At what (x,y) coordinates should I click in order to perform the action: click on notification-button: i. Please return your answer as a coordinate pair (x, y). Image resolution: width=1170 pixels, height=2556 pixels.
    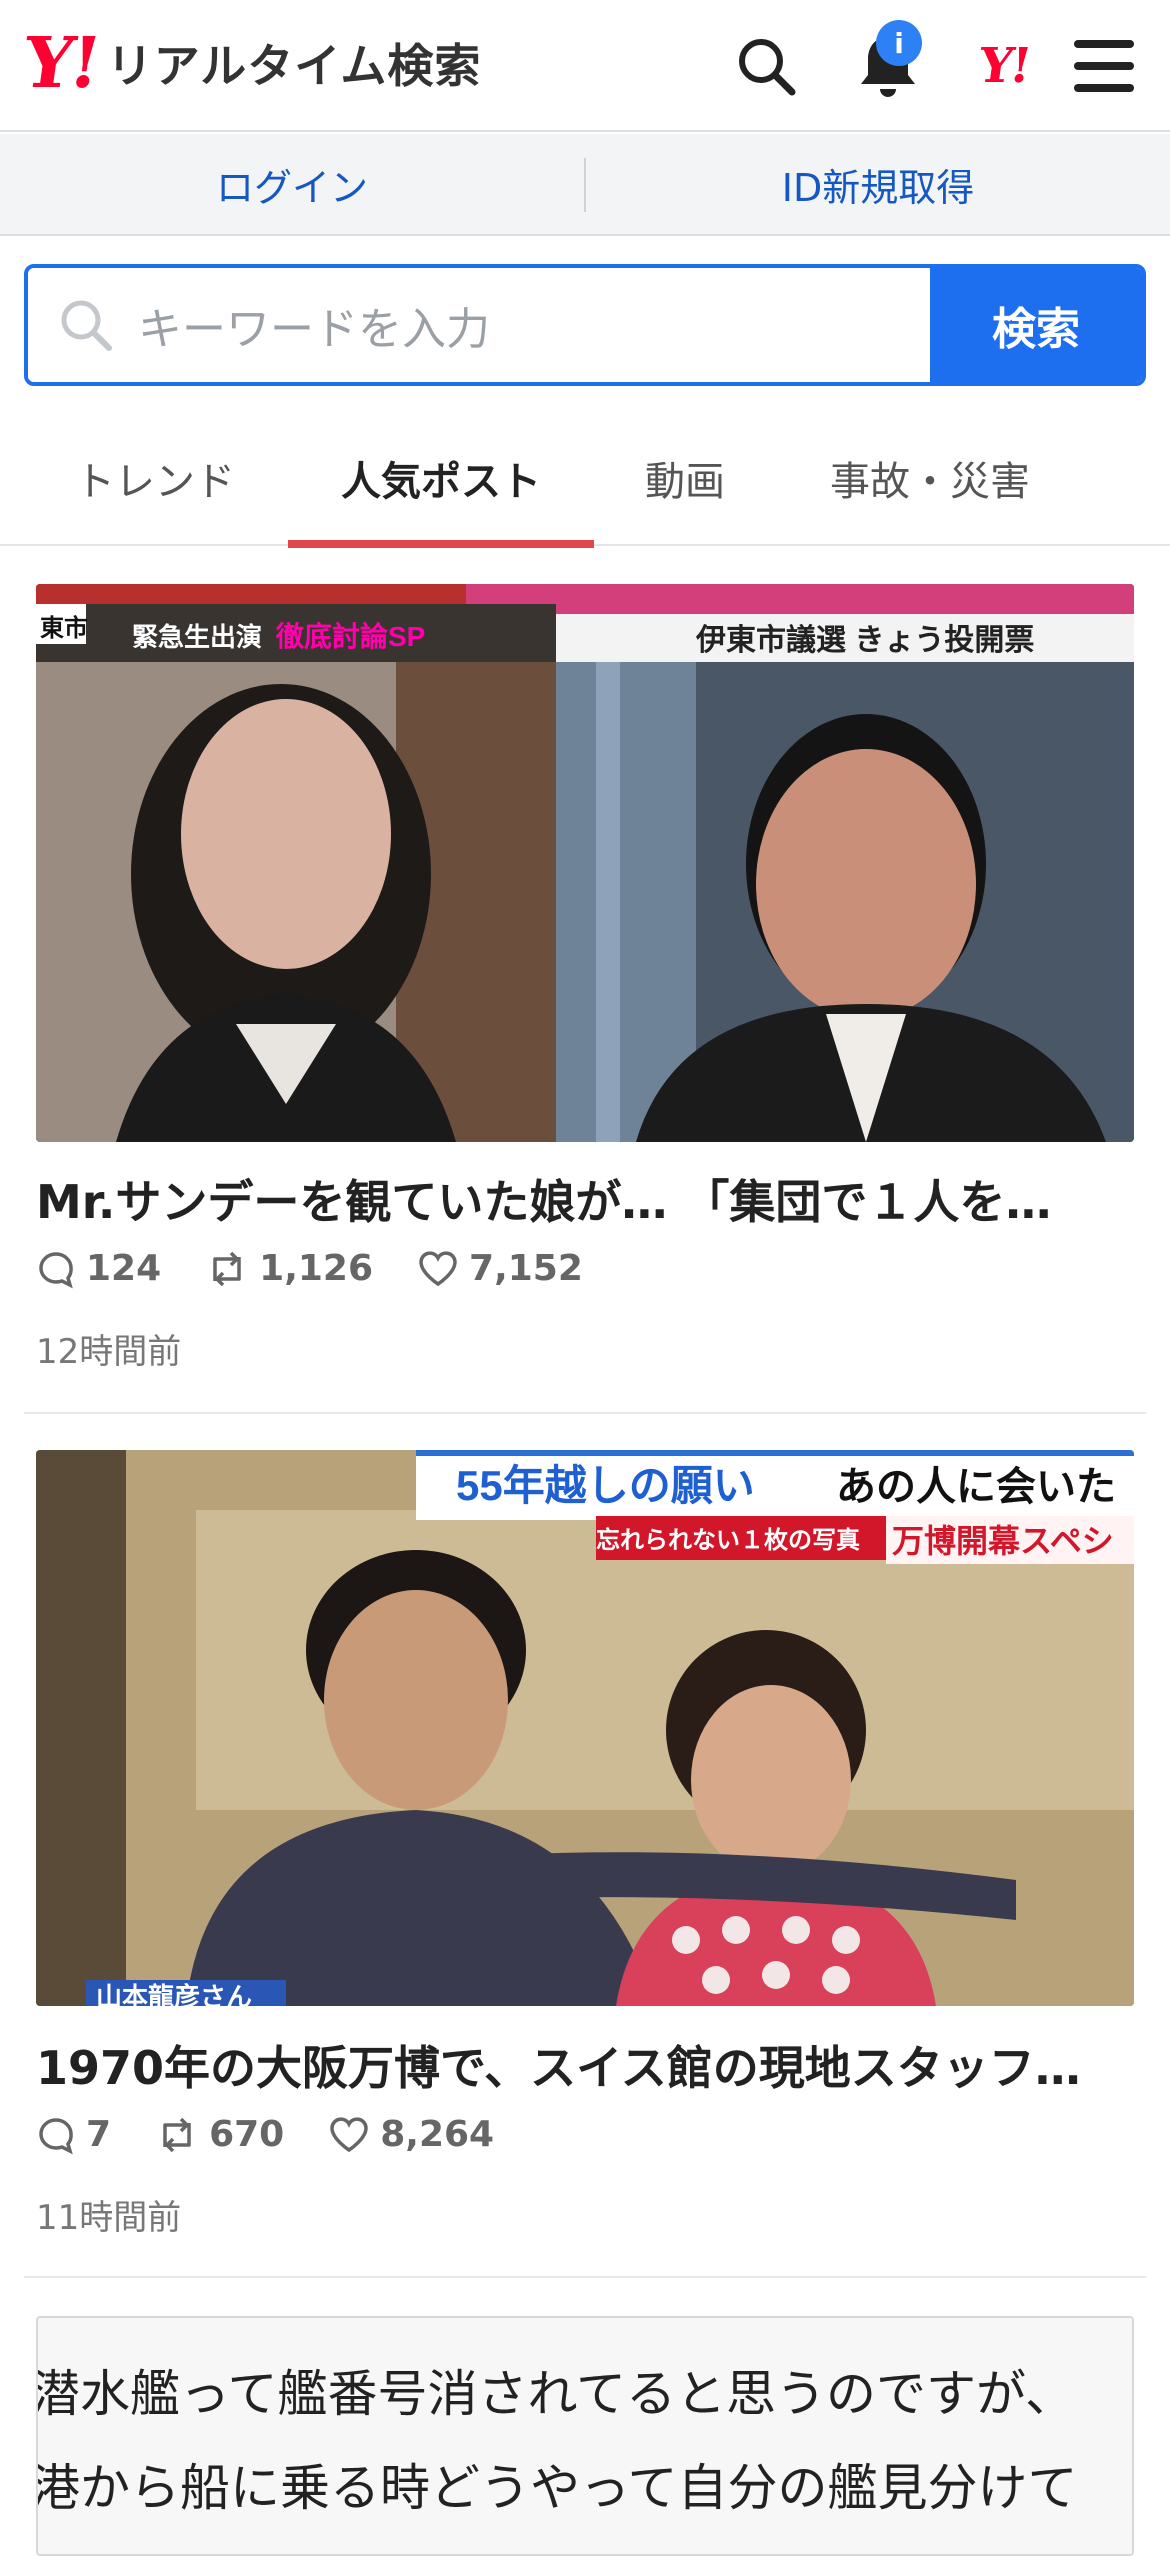
    Looking at the image, I should click on (888, 61).